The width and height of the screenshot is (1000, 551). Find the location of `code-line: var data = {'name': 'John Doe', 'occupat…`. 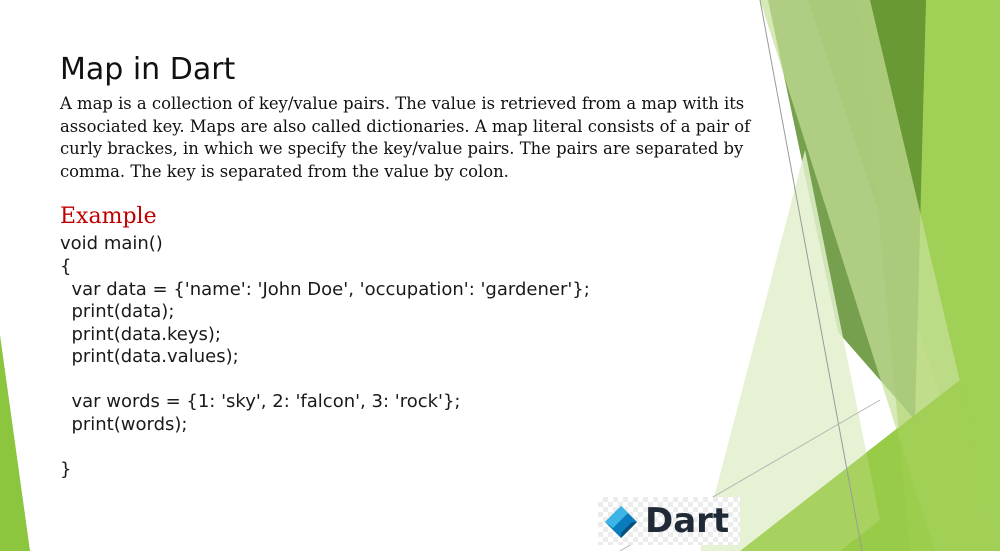

code-line: var data = {'name': 'John Doe', 'occupat… is located at coordinates (325, 289).